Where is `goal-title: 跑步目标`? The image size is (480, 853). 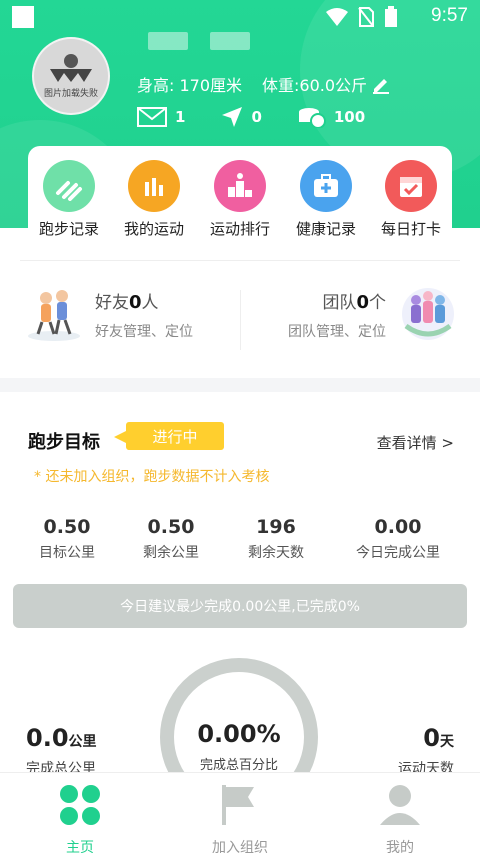 goal-title: 跑步目标 is located at coordinates (64, 442).